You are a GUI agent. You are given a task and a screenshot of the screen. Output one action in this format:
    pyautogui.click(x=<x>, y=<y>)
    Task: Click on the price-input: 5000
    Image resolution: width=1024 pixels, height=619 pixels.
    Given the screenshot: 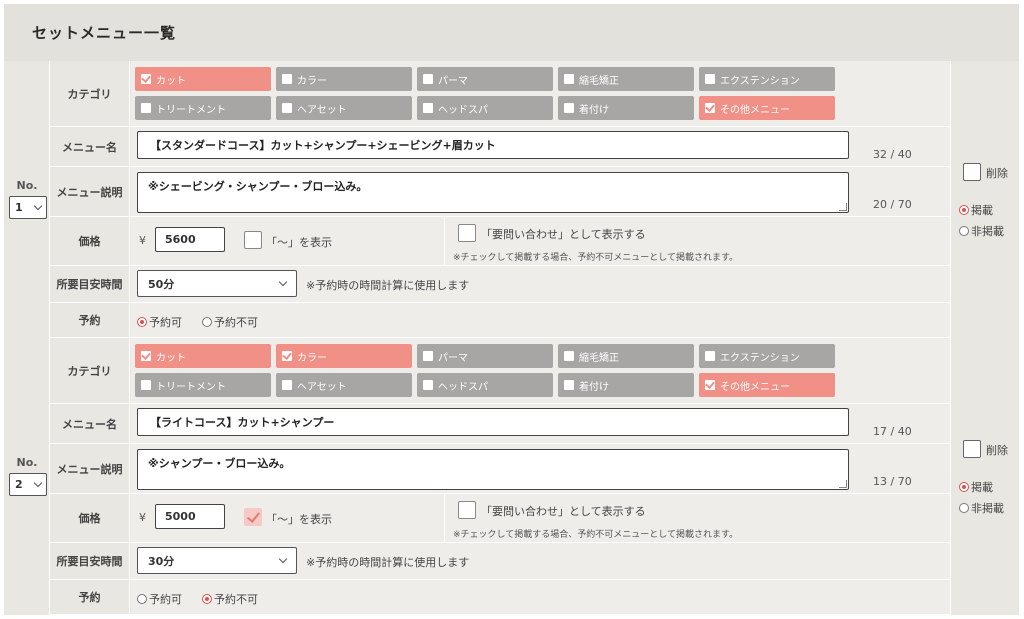 What is the action you would take?
    pyautogui.click(x=190, y=516)
    